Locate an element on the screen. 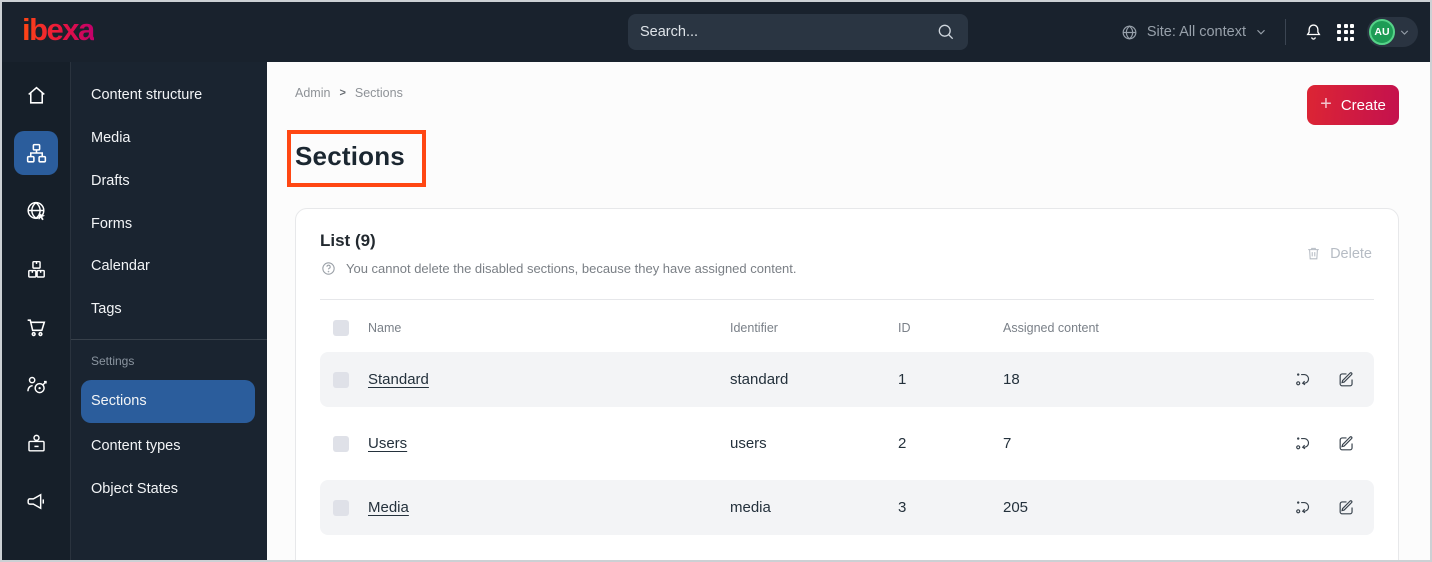  app-switcher-button is located at coordinates (1345, 32).